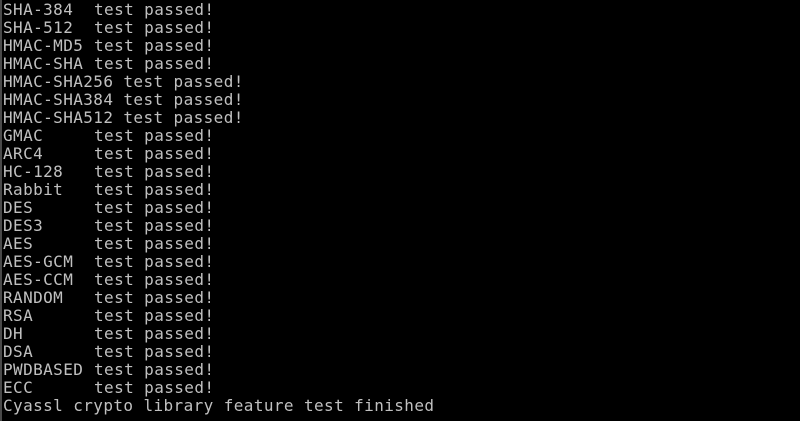  Describe the element at coordinates (218, 64) in the screenshot. I see `test-result-line: HMAC-SHA test passed!` at that location.